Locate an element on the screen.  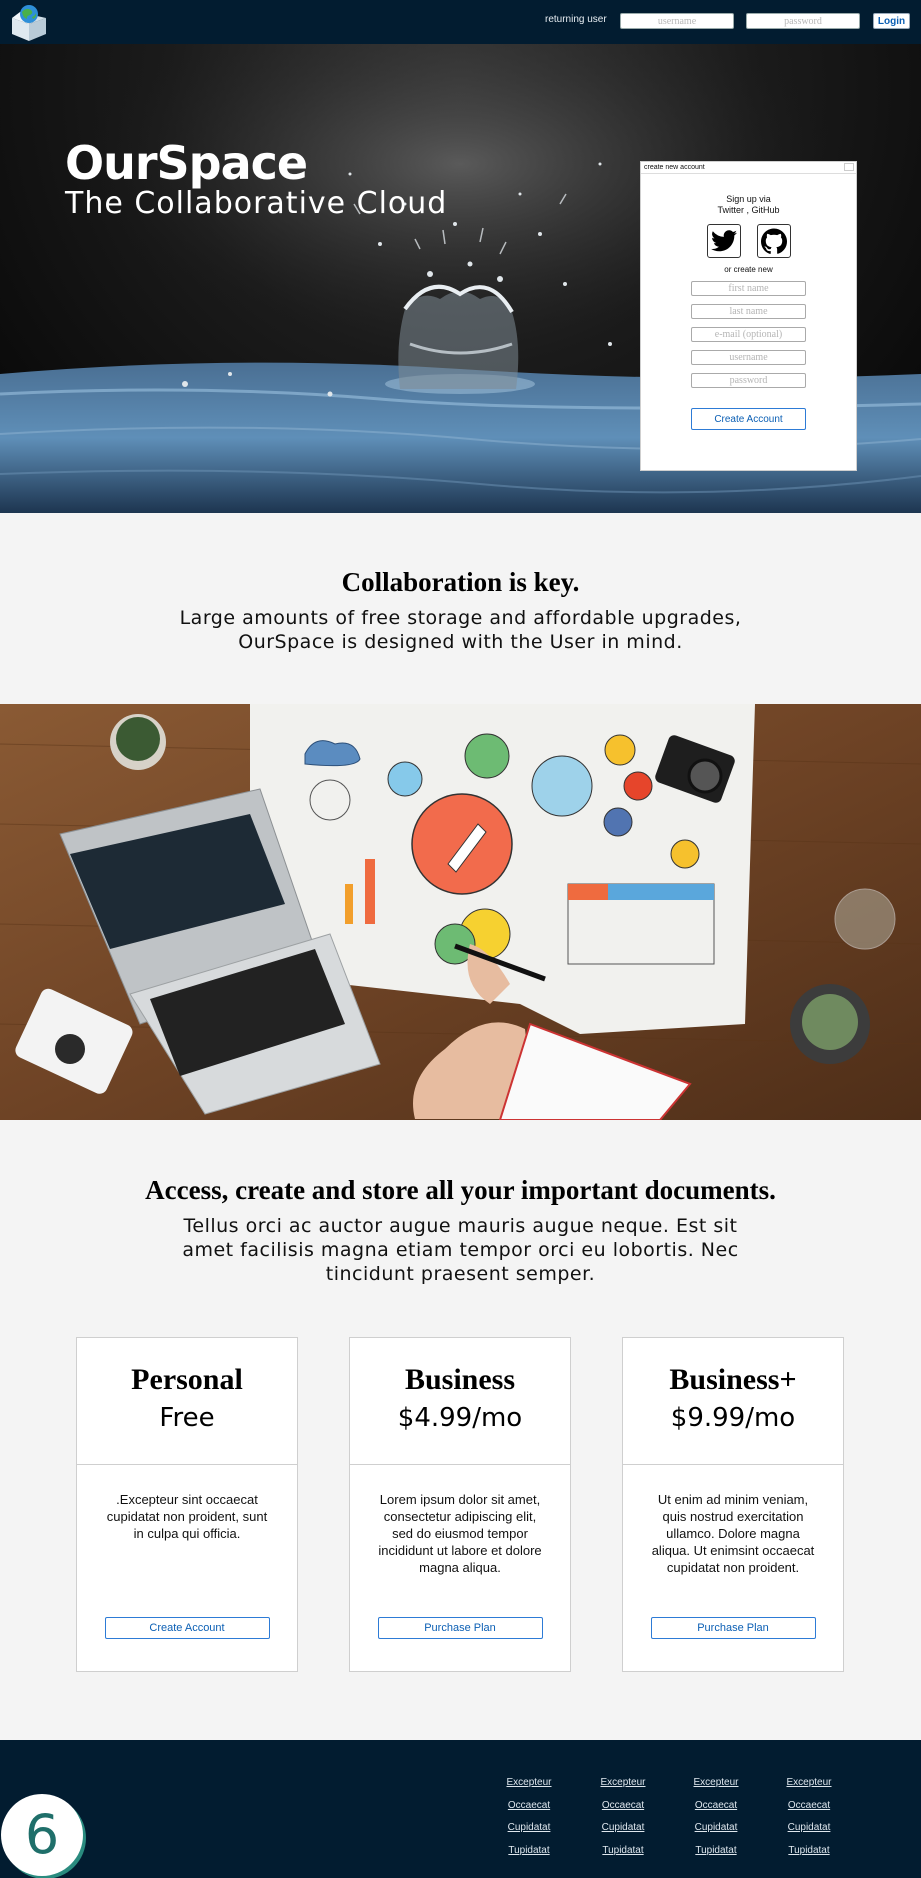
signup-via-text: Sign up via Twitter , GitHub is located at coordinates (748, 205).